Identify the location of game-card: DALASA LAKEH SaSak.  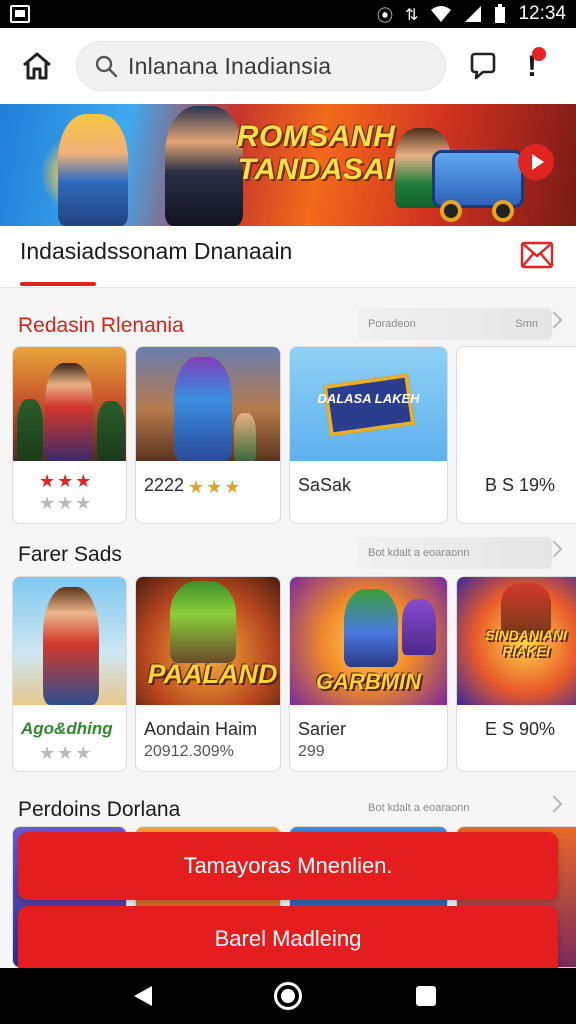
(368, 435).